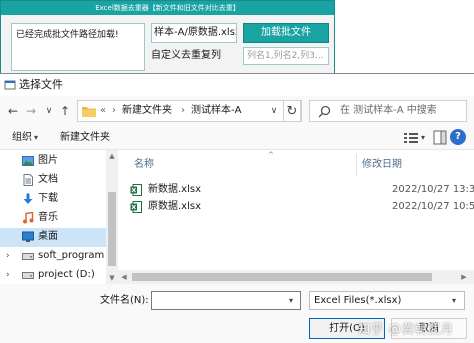 This screenshot has height=343, width=474. Describe the element at coordinates (274, 111) in the screenshot. I see `address-history-dropdown: ∨` at that location.